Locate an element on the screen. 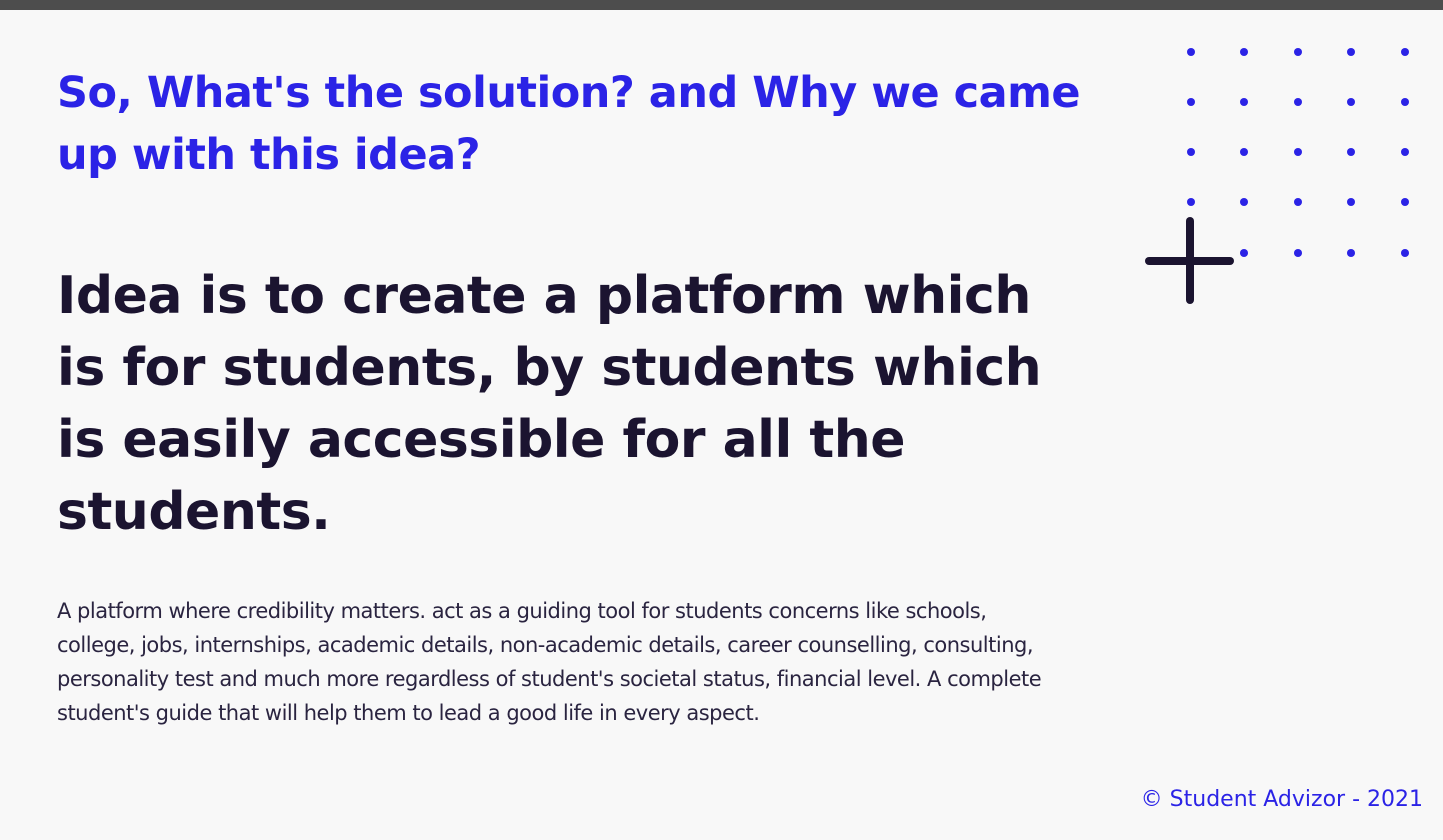 The image size is (1443, 840). footer-copyright: © Student Advizor - 2021 is located at coordinates (1281, 799).